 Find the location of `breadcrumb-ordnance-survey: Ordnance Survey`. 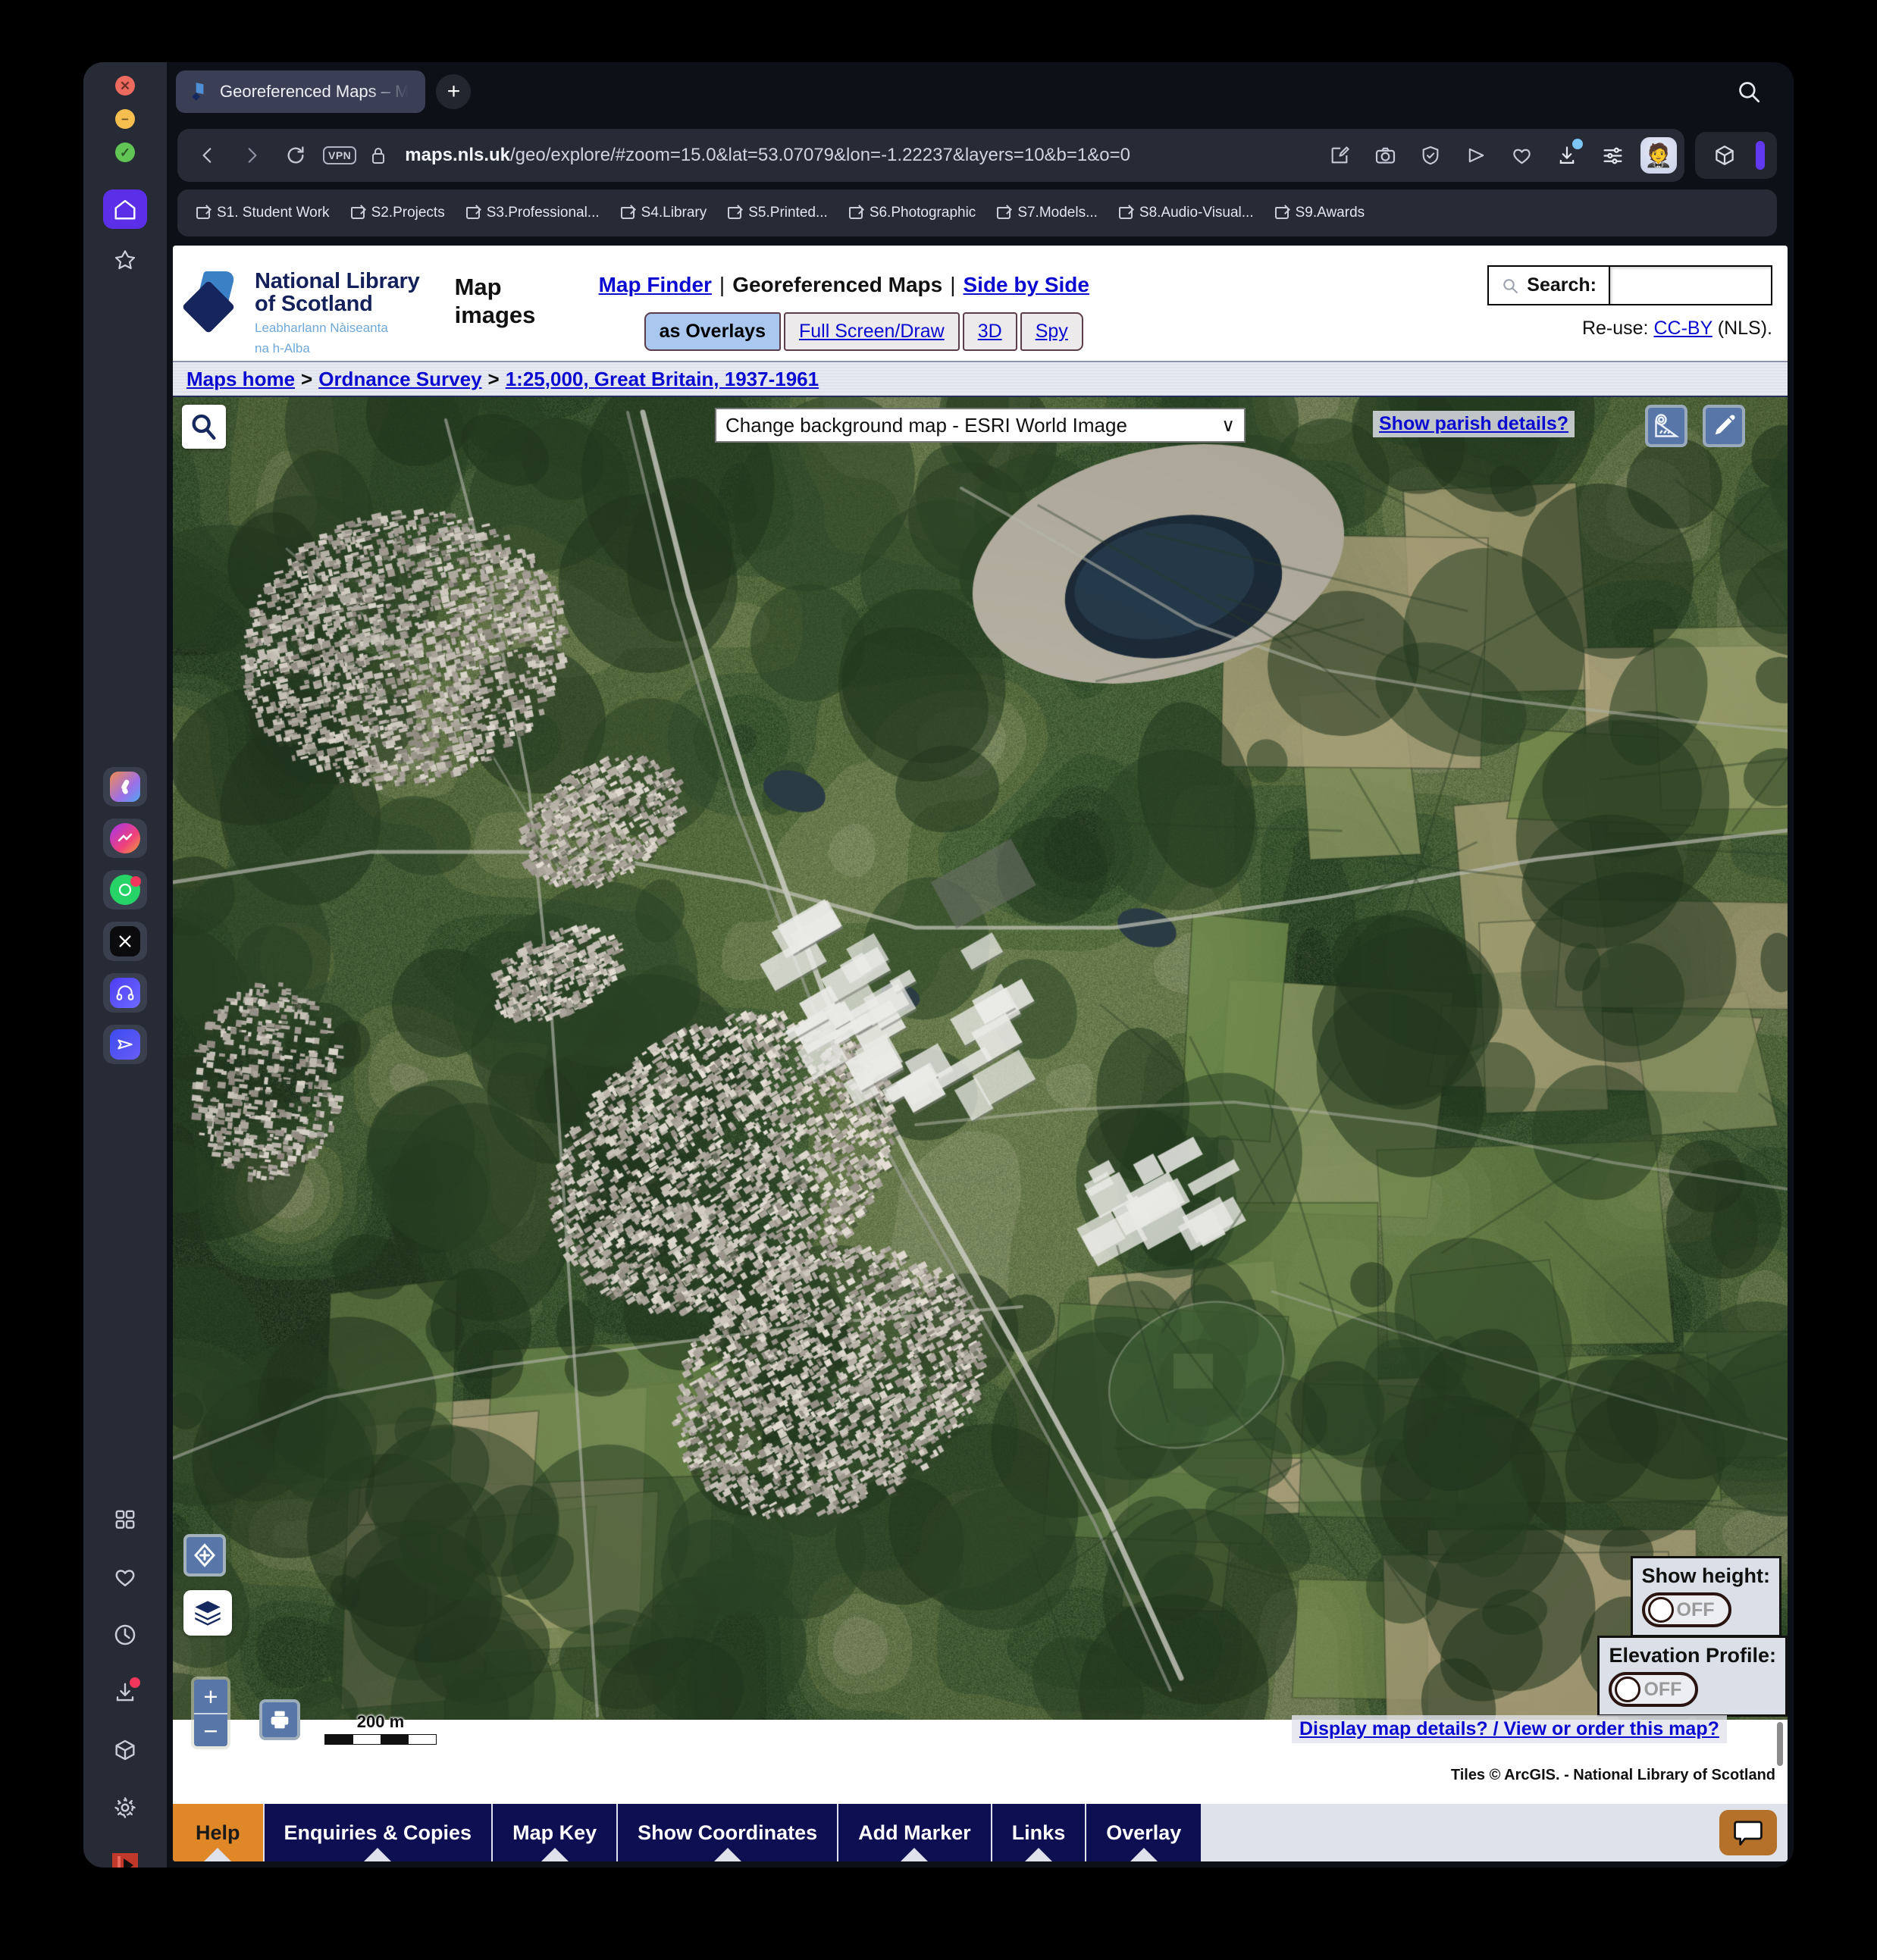

breadcrumb-ordnance-survey: Ordnance Survey is located at coordinates (399, 379).